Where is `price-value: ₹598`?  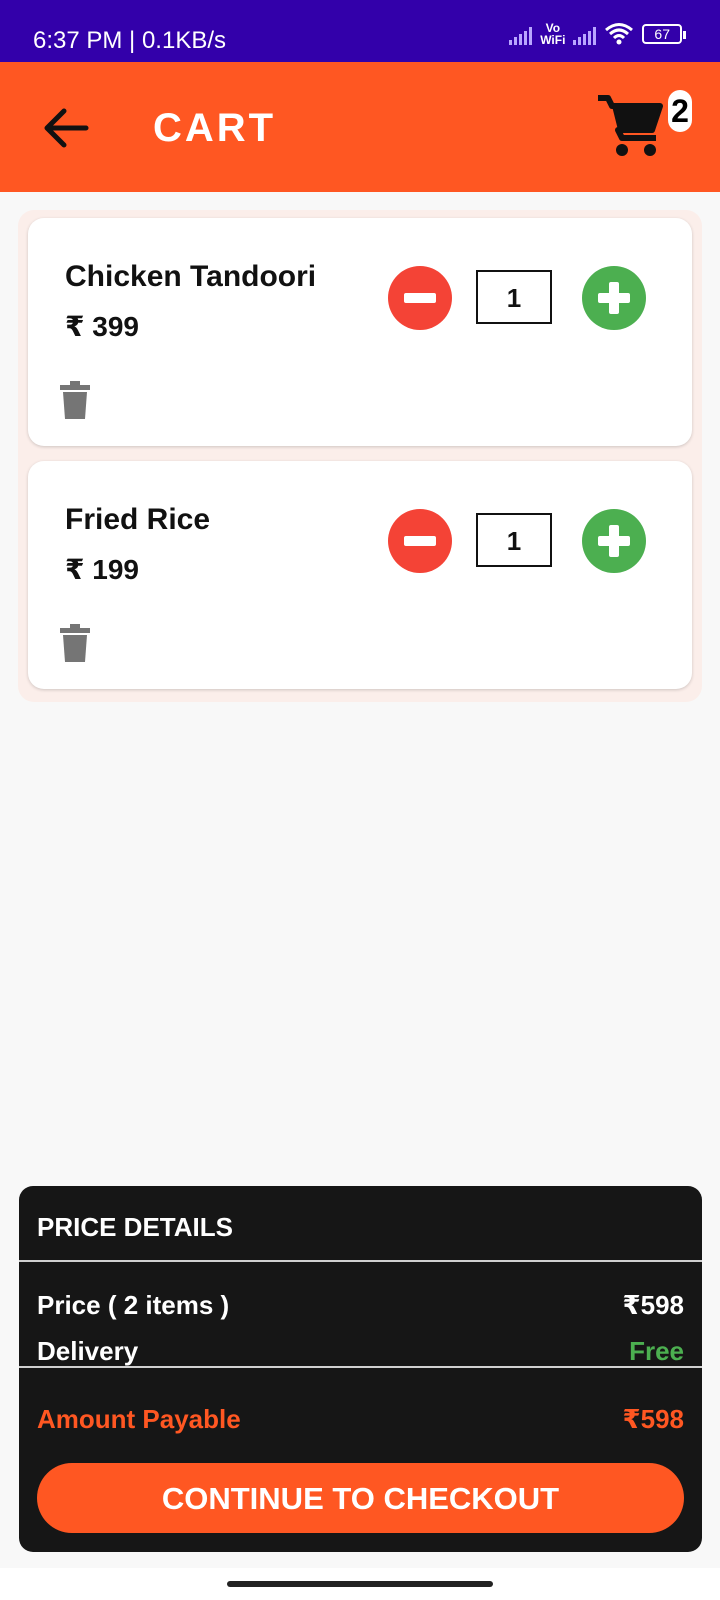
price-value: ₹598 is located at coordinates (653, 1305).